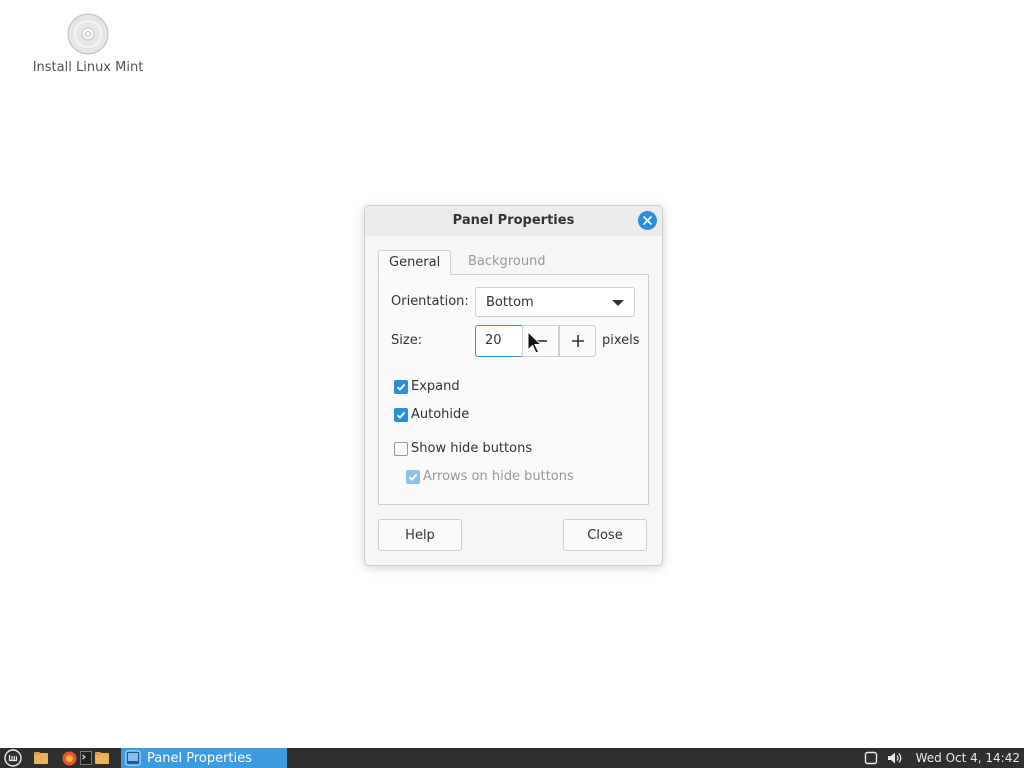  I want to click on folder-icon, so click(102, 758).